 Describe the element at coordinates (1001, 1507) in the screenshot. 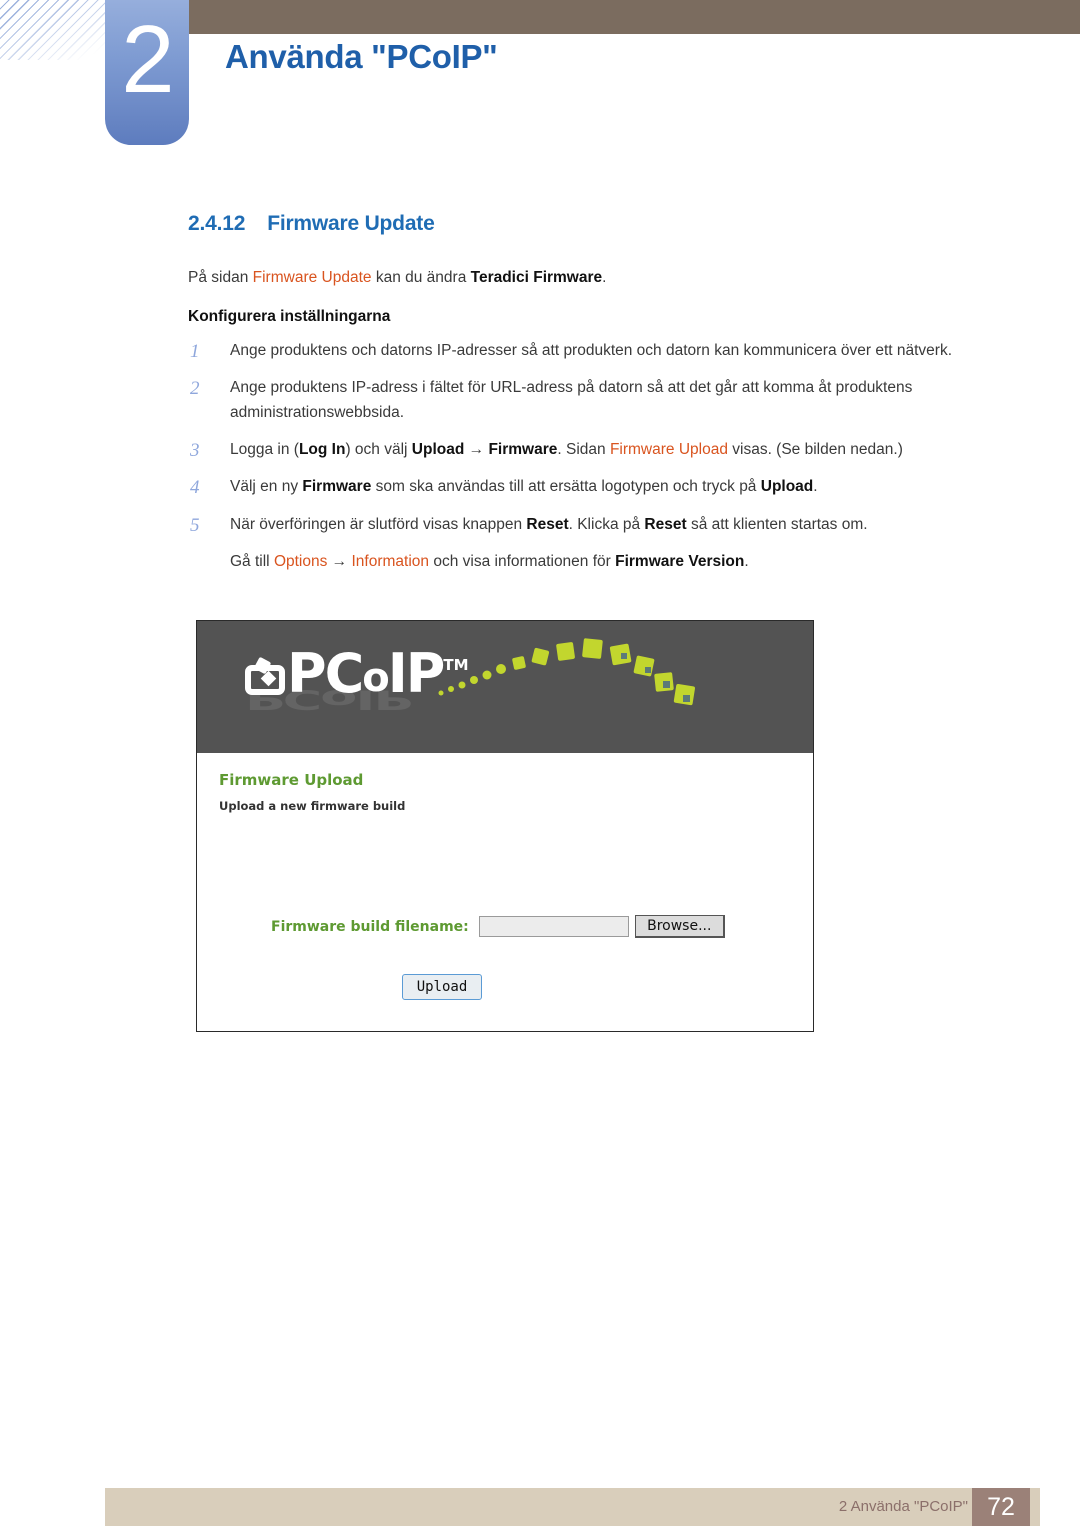

I see `page-number-badge: 72` at that location.